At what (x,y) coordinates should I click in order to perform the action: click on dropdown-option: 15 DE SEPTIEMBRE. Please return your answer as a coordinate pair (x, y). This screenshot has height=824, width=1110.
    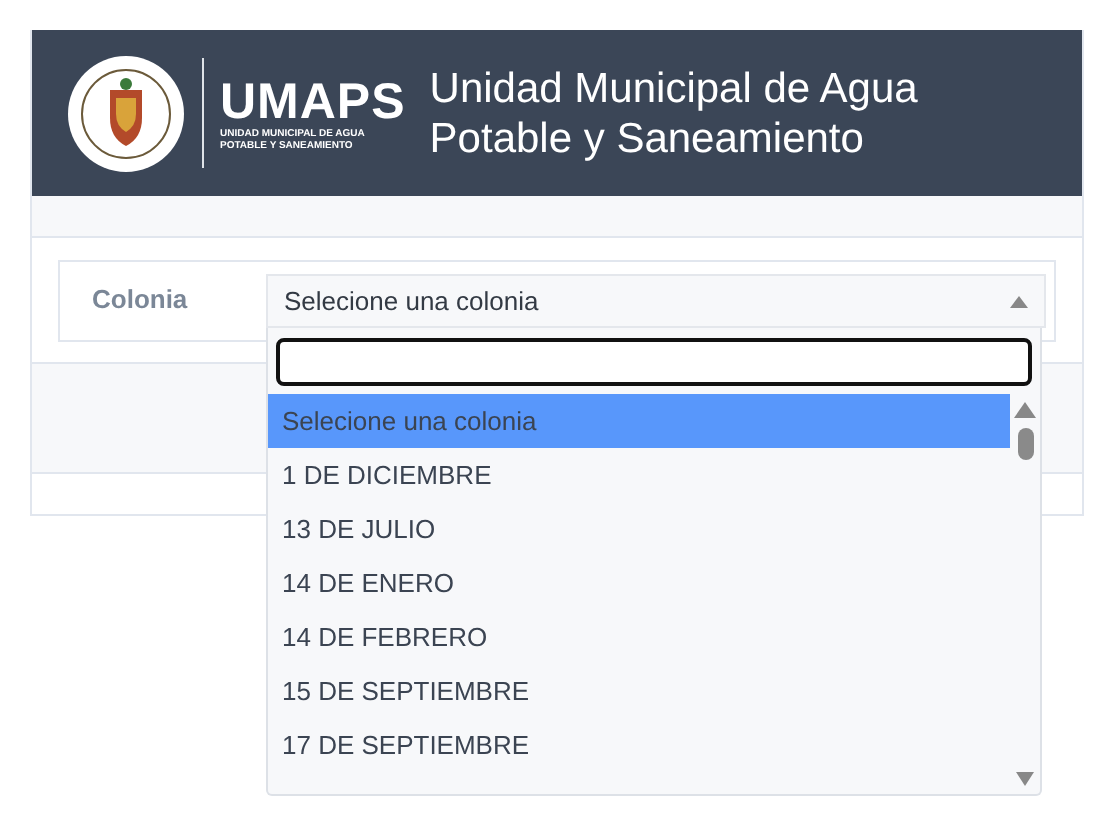
    Looking at the image, I should click on (639, 691).